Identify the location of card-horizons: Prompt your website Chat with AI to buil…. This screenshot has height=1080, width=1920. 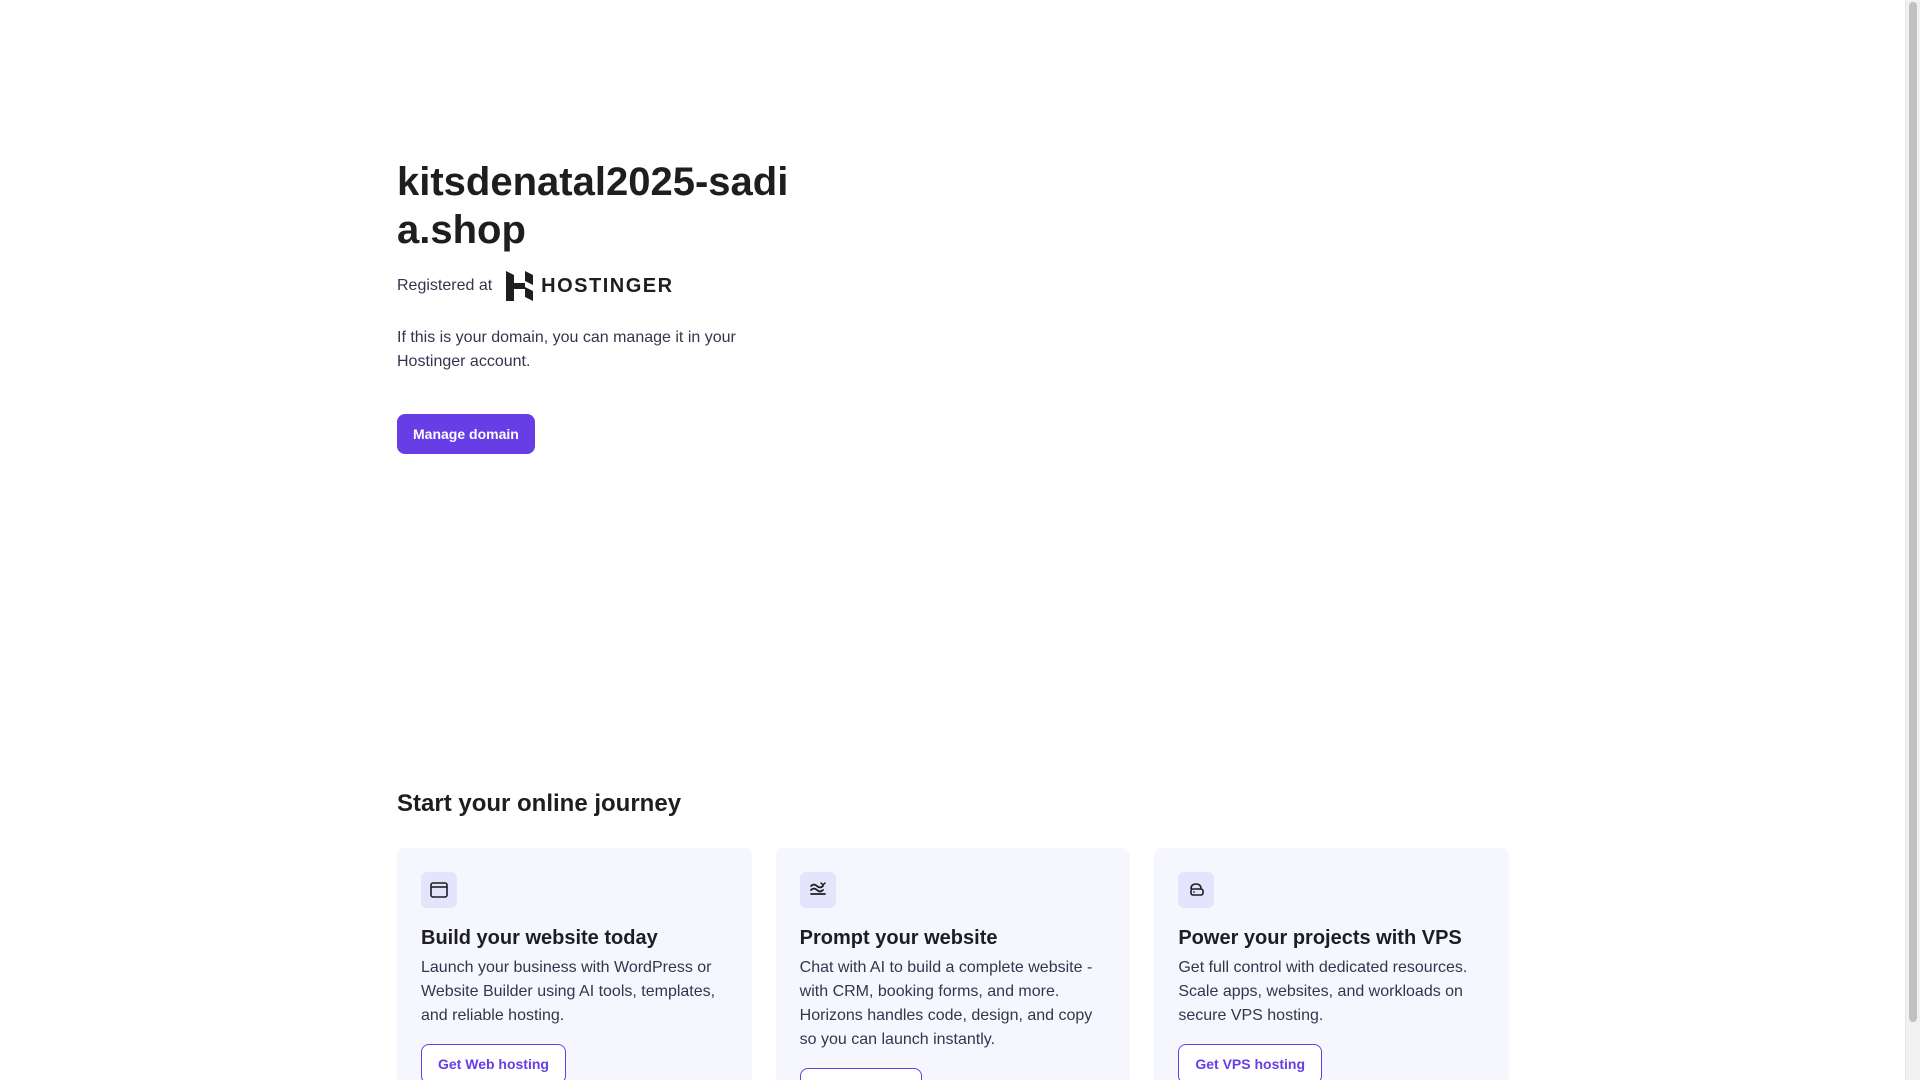
(953, 964).